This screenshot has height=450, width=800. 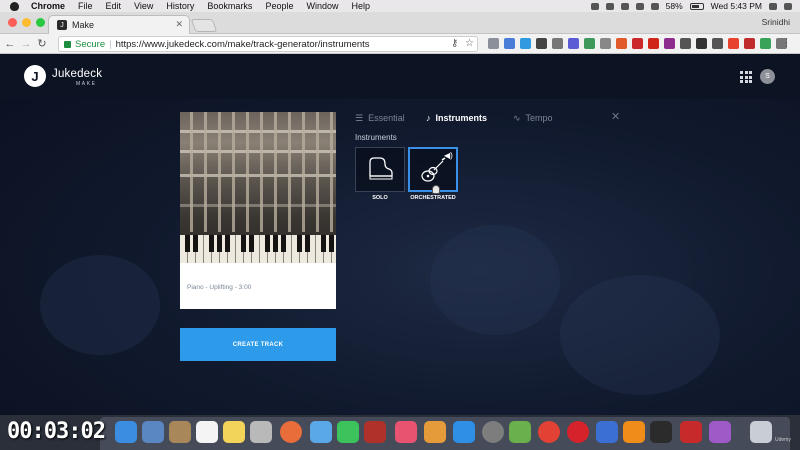 I want to click on option-label-solo: SOLO, so click(x=380, y=198).